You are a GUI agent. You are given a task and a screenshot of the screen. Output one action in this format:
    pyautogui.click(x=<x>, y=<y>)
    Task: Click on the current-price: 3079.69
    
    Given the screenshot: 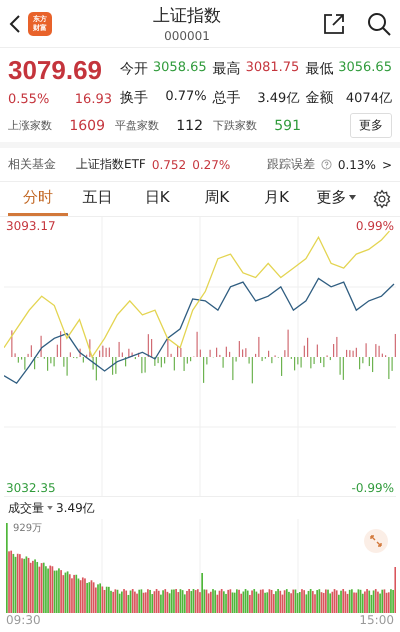 What is the action you would take?
    pyautogui.click(x=55, y=70)
    